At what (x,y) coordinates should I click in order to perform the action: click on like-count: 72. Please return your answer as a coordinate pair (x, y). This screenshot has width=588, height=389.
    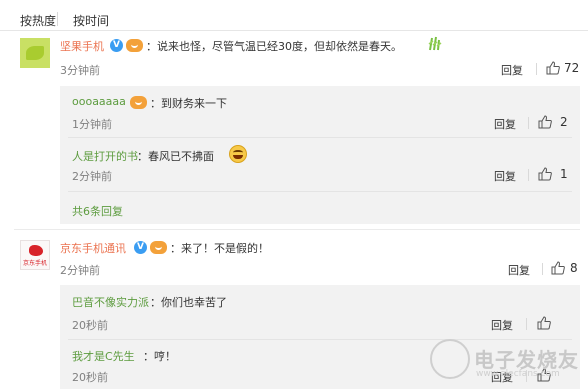
    Looking at the image, I should click on (571, 68).